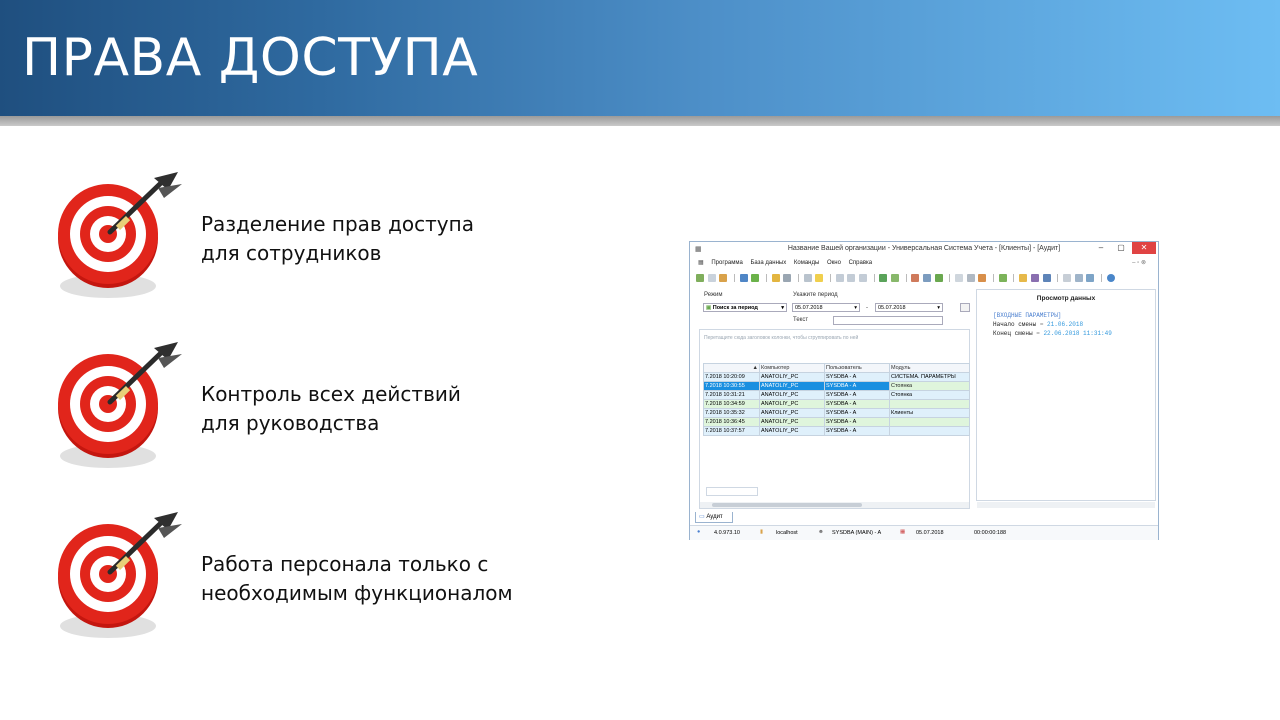 The height and width of the screenshot is (720, 1280). Describe the element at coordinates (809, 308) in the screenshot. I see `date-from-value: 05.07.2018` at that location.